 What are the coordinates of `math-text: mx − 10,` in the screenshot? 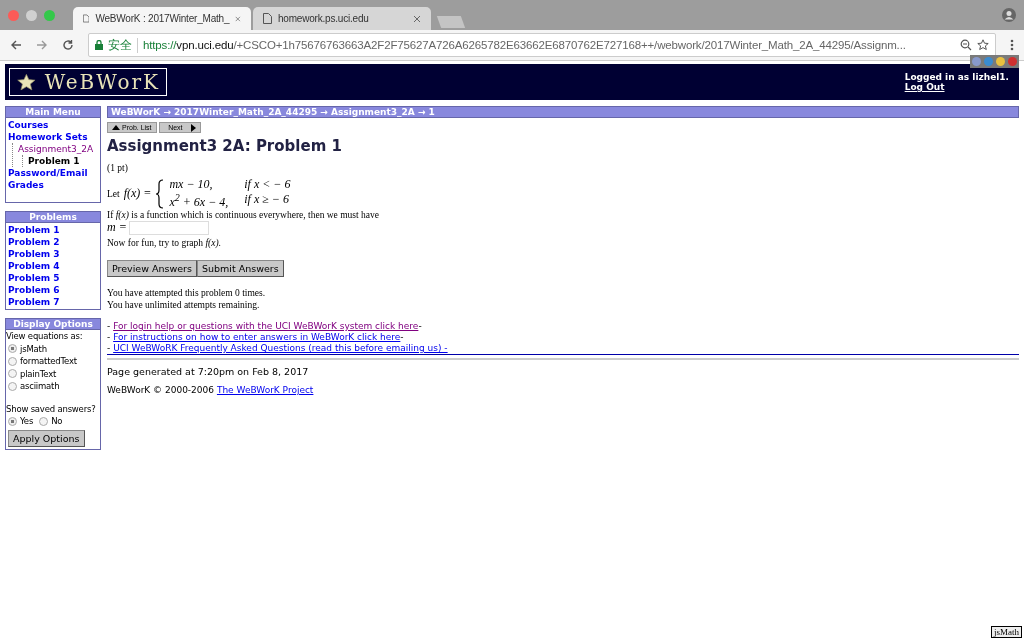 It's located at (191, 184).